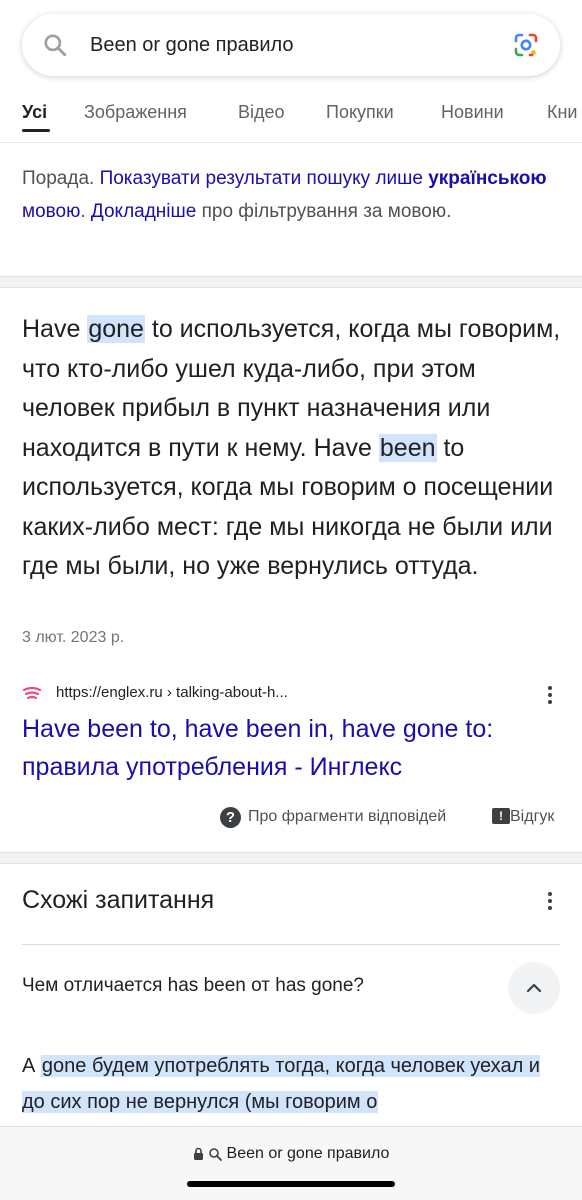 This screenshot has width=582, height=1200. Describe the element at coordinates (116, 329) in the screenshot. I see `snippet-highlight: gone` at that location.